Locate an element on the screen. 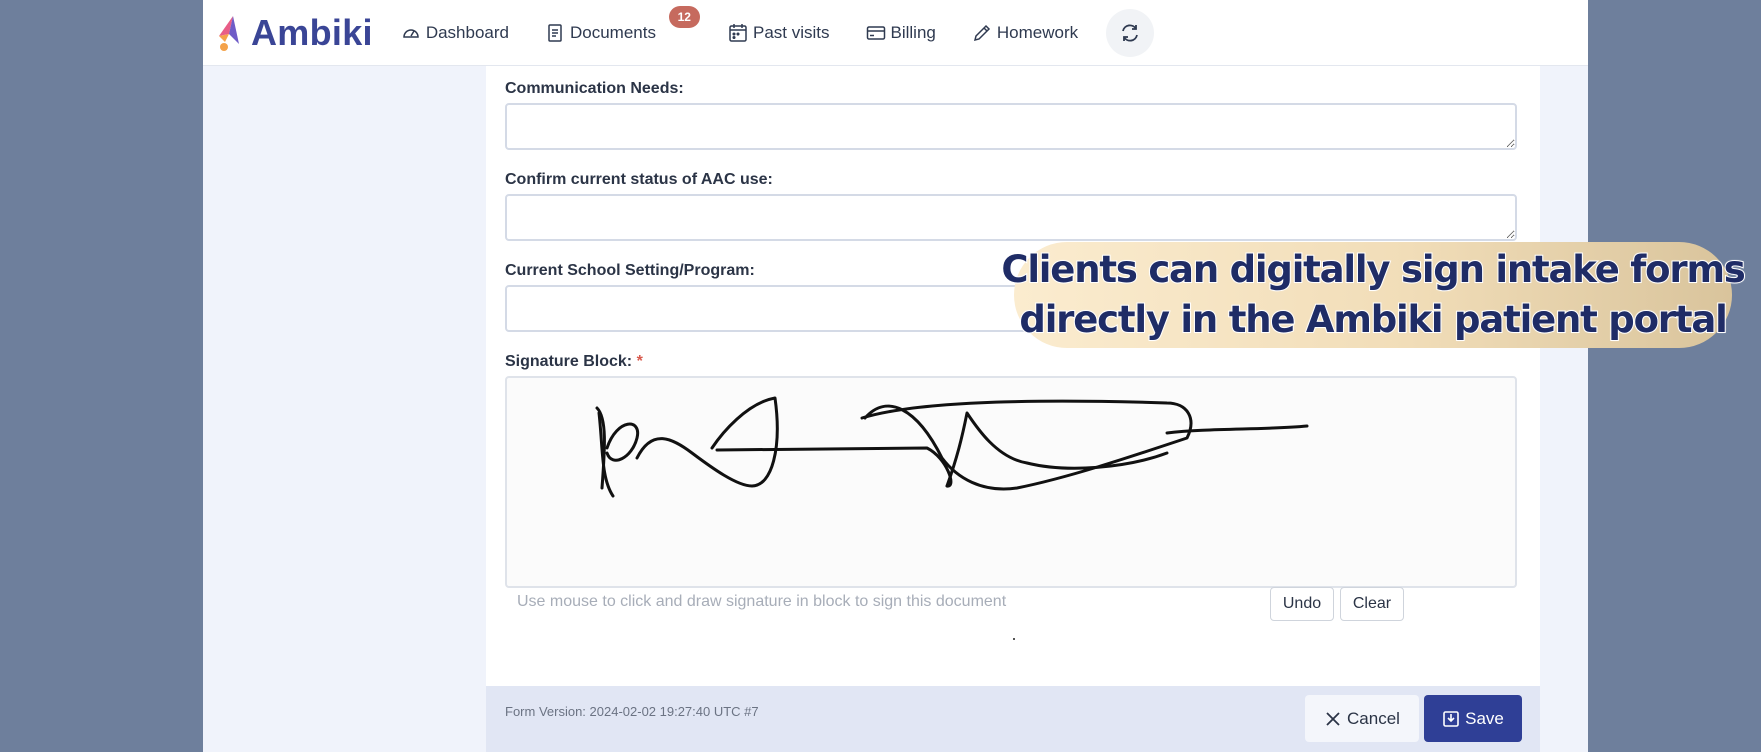 This screenshot has width=1761, height=752. communication-needs-input is located at coordinates (1011, 126).